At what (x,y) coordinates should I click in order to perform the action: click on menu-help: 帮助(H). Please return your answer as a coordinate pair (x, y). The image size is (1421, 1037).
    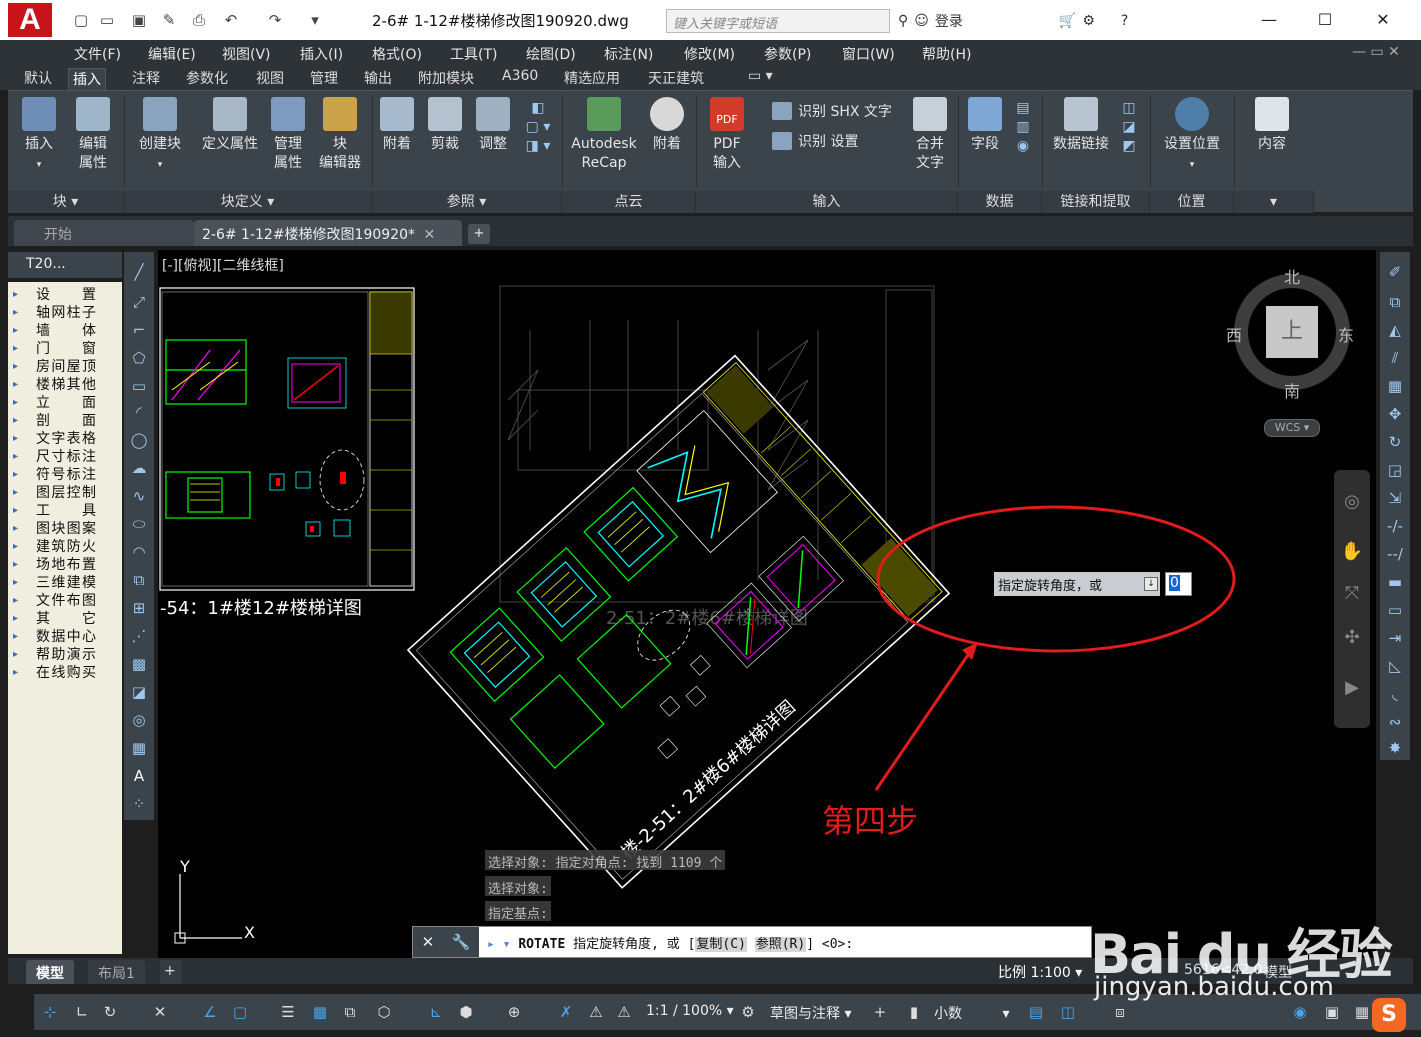
    Looking at the image, I should click on (946, 54).